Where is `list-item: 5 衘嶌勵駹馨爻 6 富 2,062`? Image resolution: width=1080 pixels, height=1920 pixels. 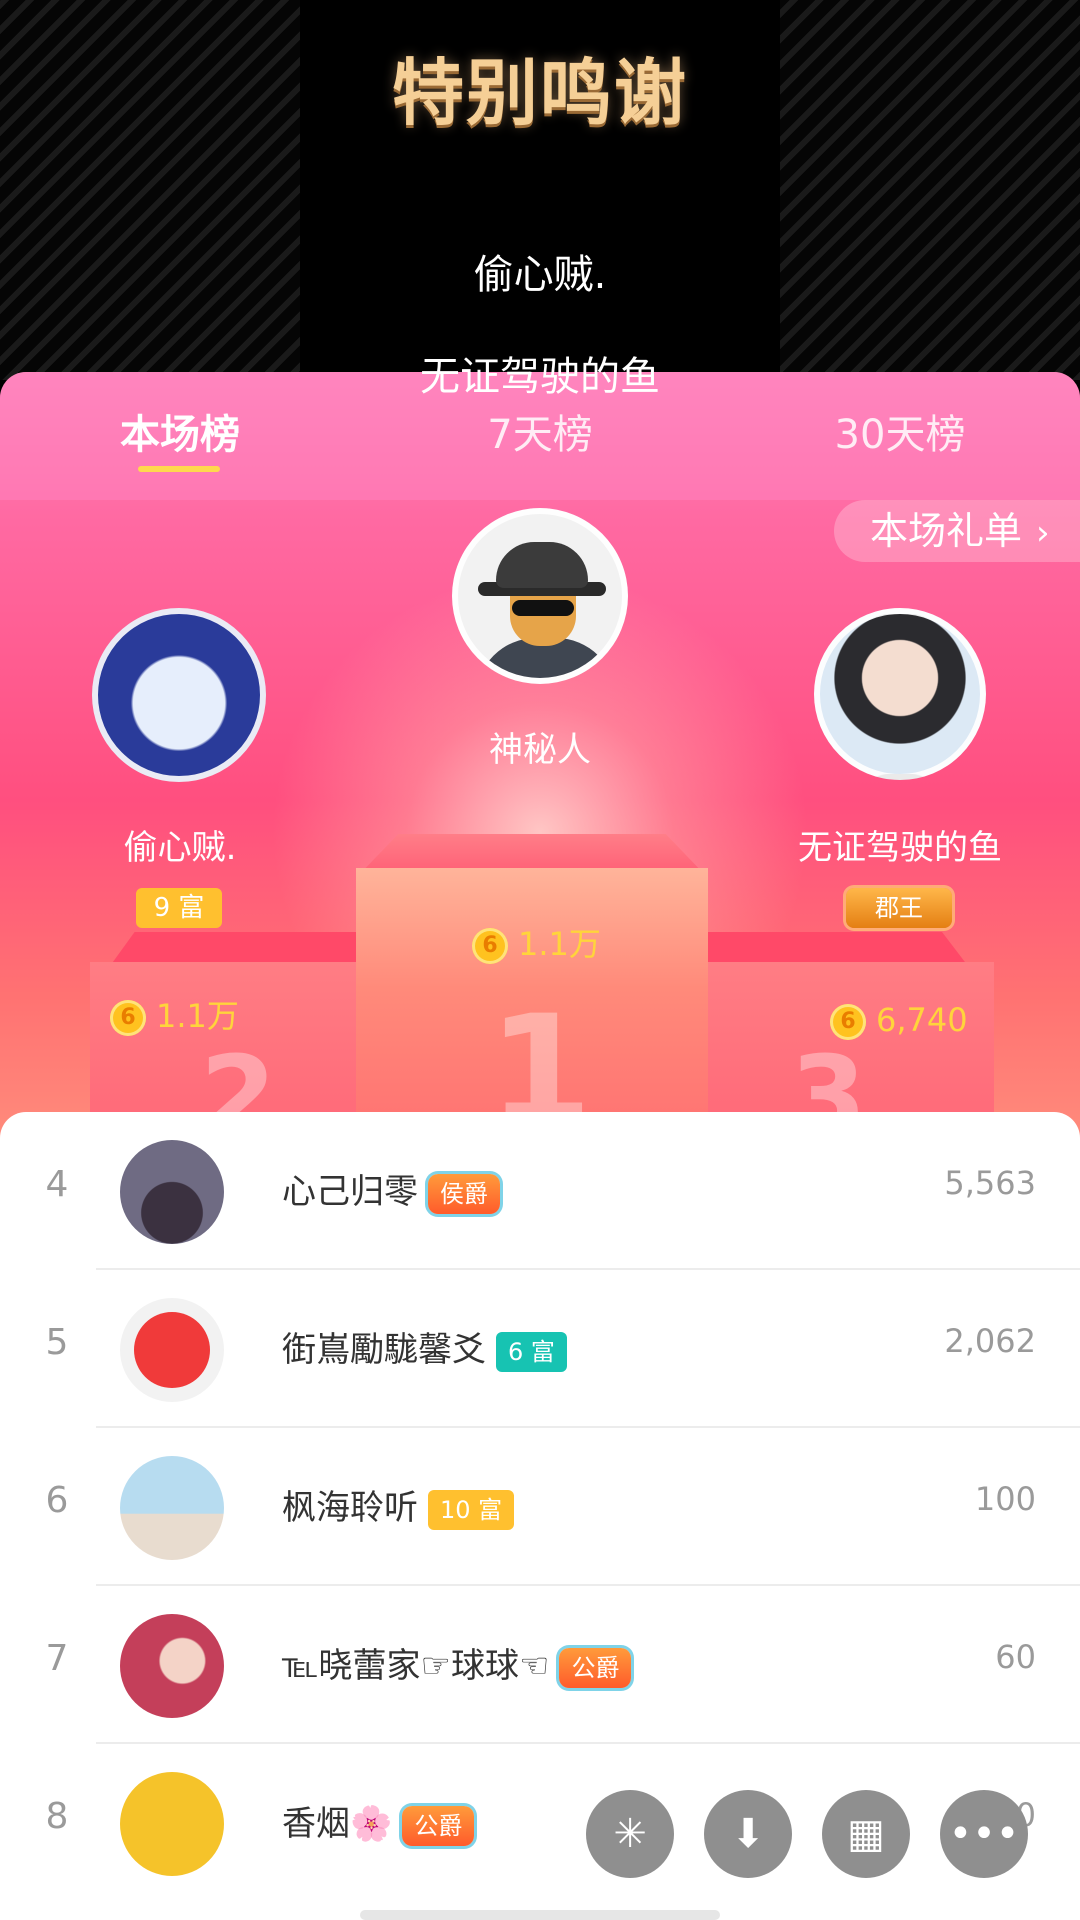 list-item: 5 衘嶌勵駹馨爻 6 富 2,062 is located at coordinates (540, 1349).